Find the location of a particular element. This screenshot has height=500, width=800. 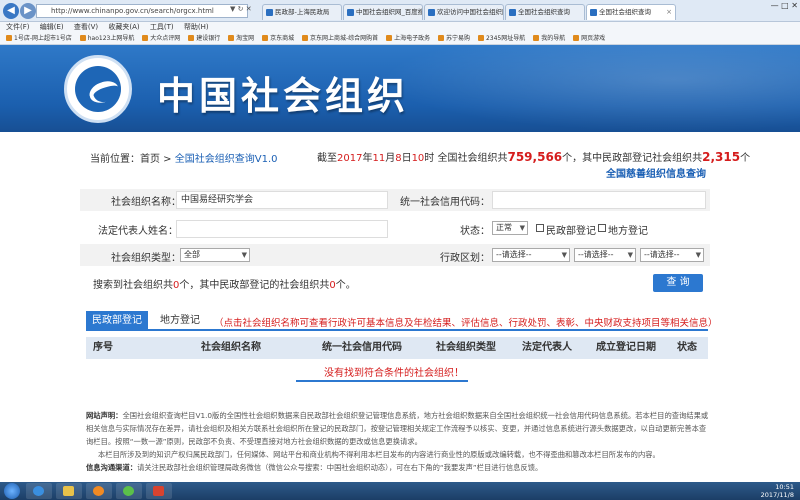

city-select: --请选择-- ▼ is located at coordinates (605, 255).